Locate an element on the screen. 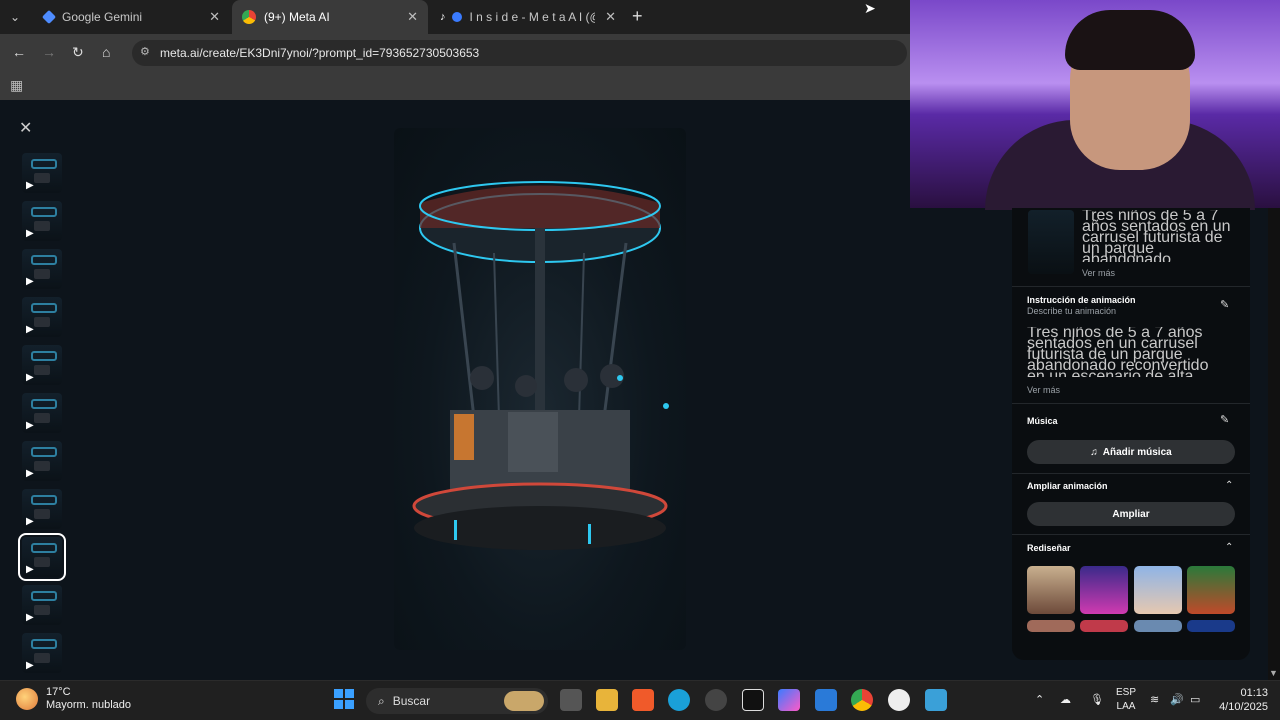 Image resolution: width=1280 pixels, height=720 pixels. add-music-button: ♫ Añadir música is located at coordinates (1131, 452).